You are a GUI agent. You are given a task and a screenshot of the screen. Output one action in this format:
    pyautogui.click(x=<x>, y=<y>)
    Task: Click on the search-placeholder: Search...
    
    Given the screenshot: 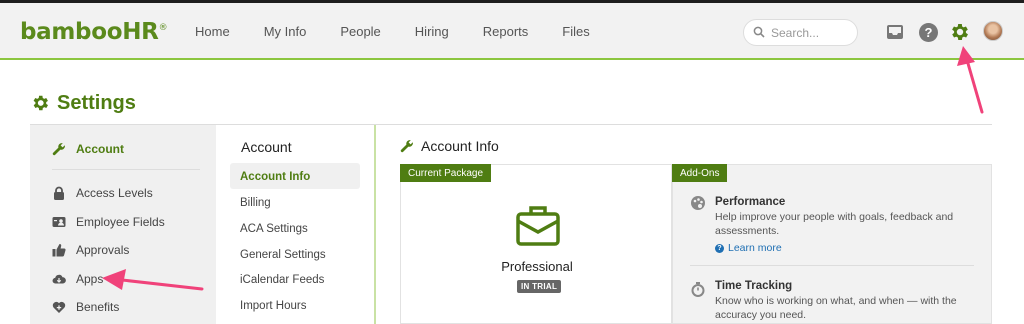 What is the action you would take?
    pyautogui.click(x=795, y=33)
    